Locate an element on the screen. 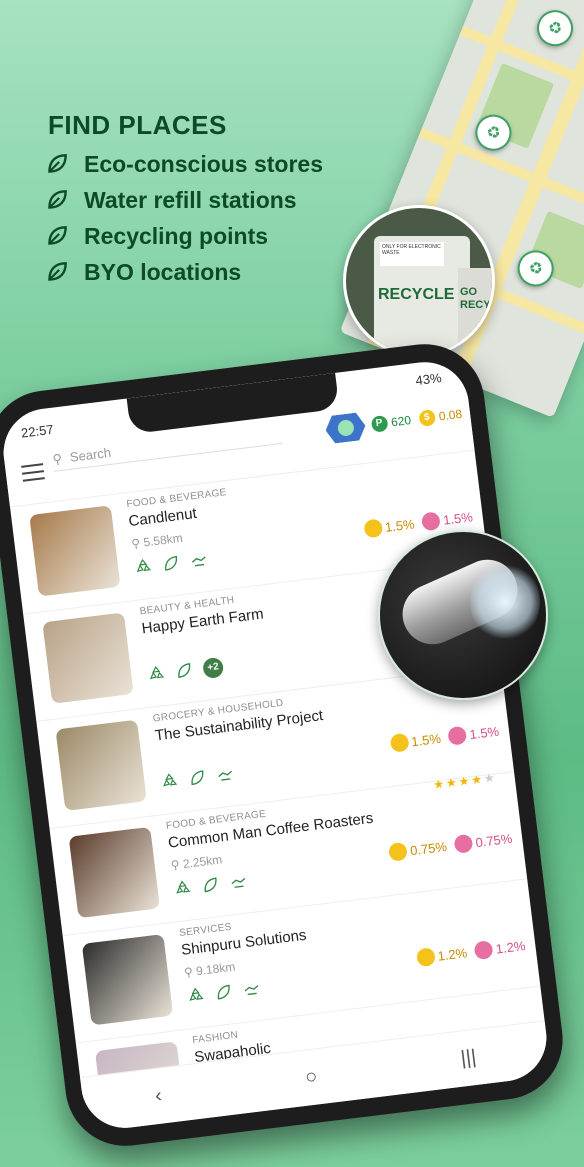  cashback-pink: 0.75% is located at coordinates (483, 841).